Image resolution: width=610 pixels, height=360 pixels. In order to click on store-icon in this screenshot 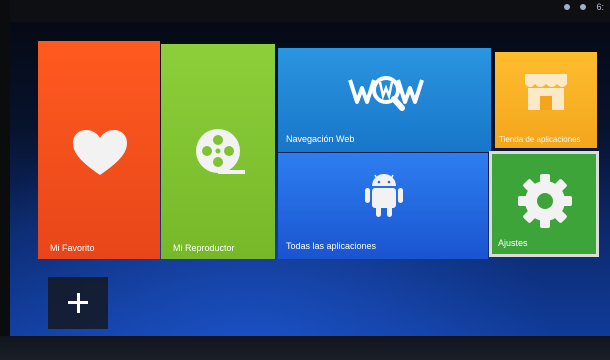, I will do `click(546, 92)`.